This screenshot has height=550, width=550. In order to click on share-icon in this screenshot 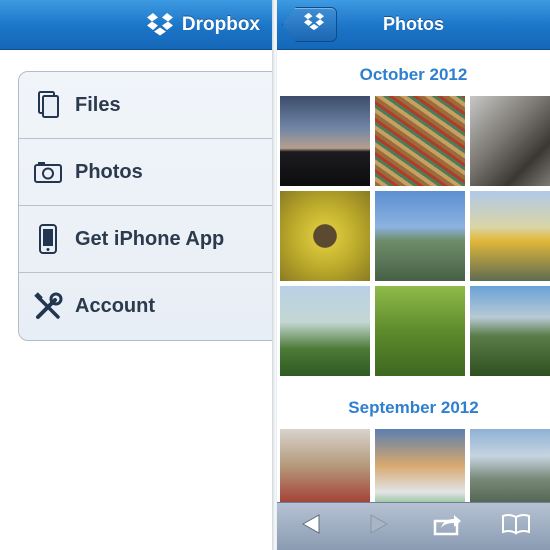, I will do `click(448, 526)`.